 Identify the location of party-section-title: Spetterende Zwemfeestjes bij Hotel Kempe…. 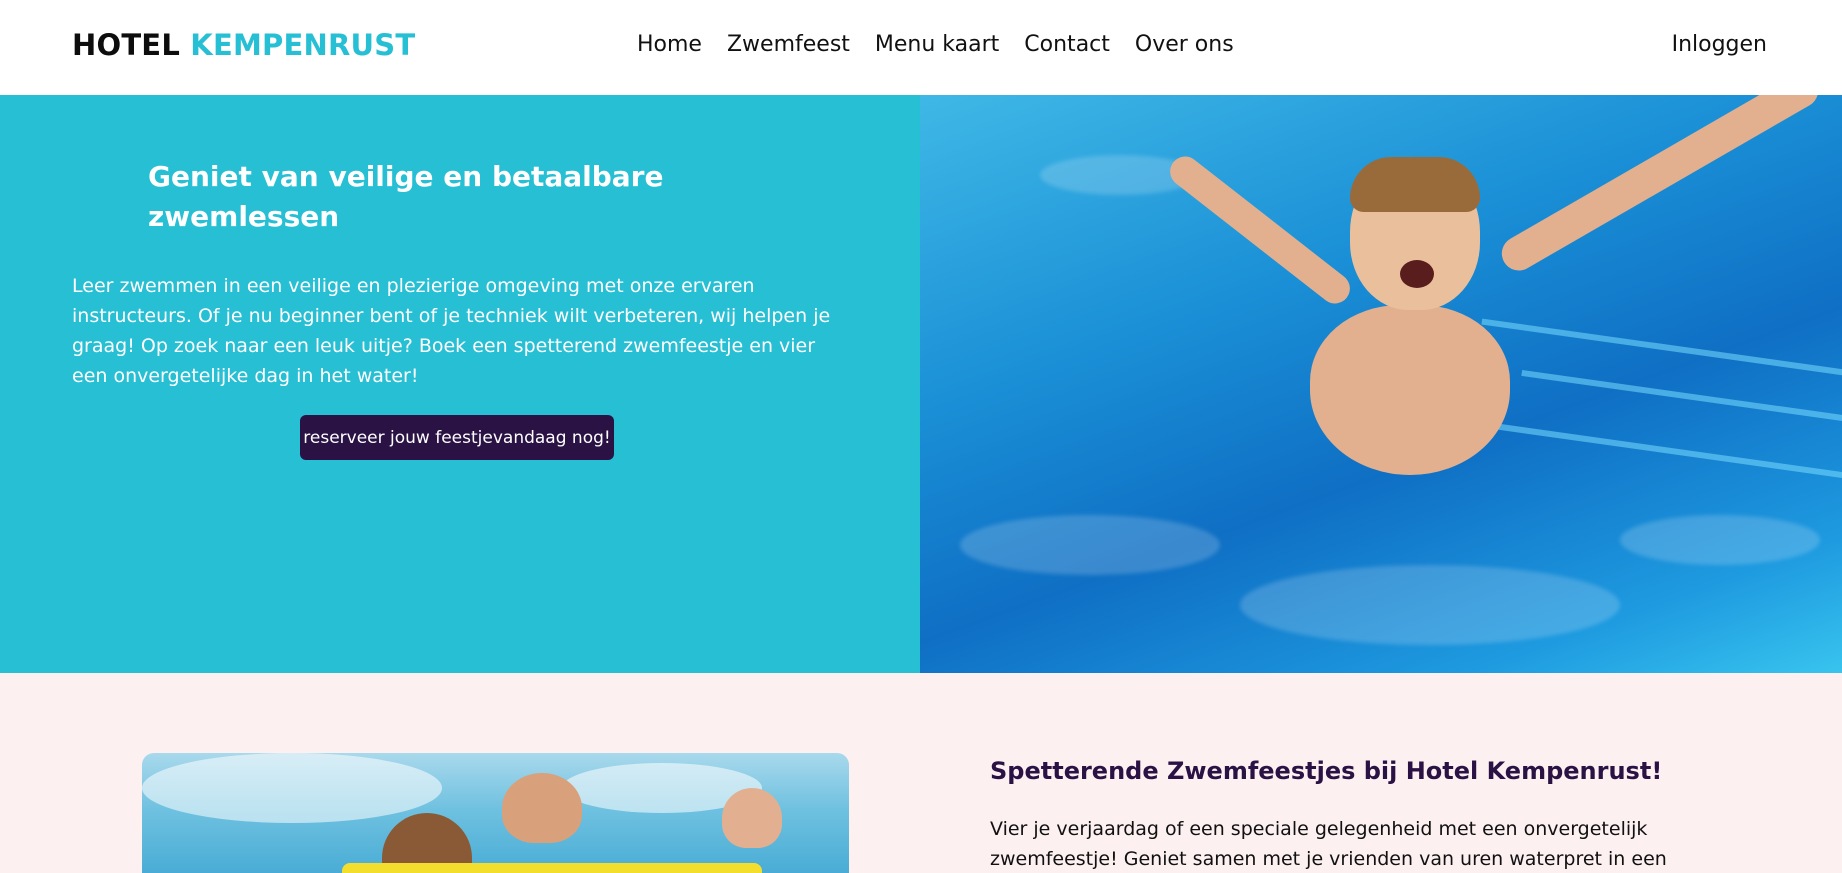
(1326, 771).